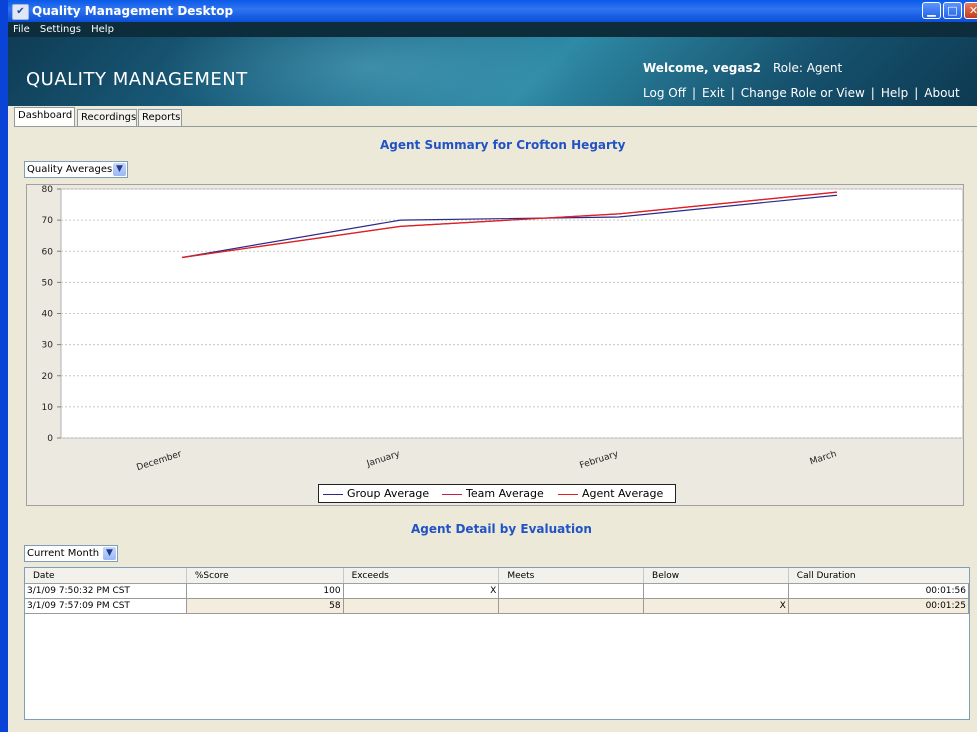 This screenshot has width=977, height=732. Describe the element at coordinates (70, 169) in the screenshot. I see `summary-selector-value: Quality Averages` at that location.